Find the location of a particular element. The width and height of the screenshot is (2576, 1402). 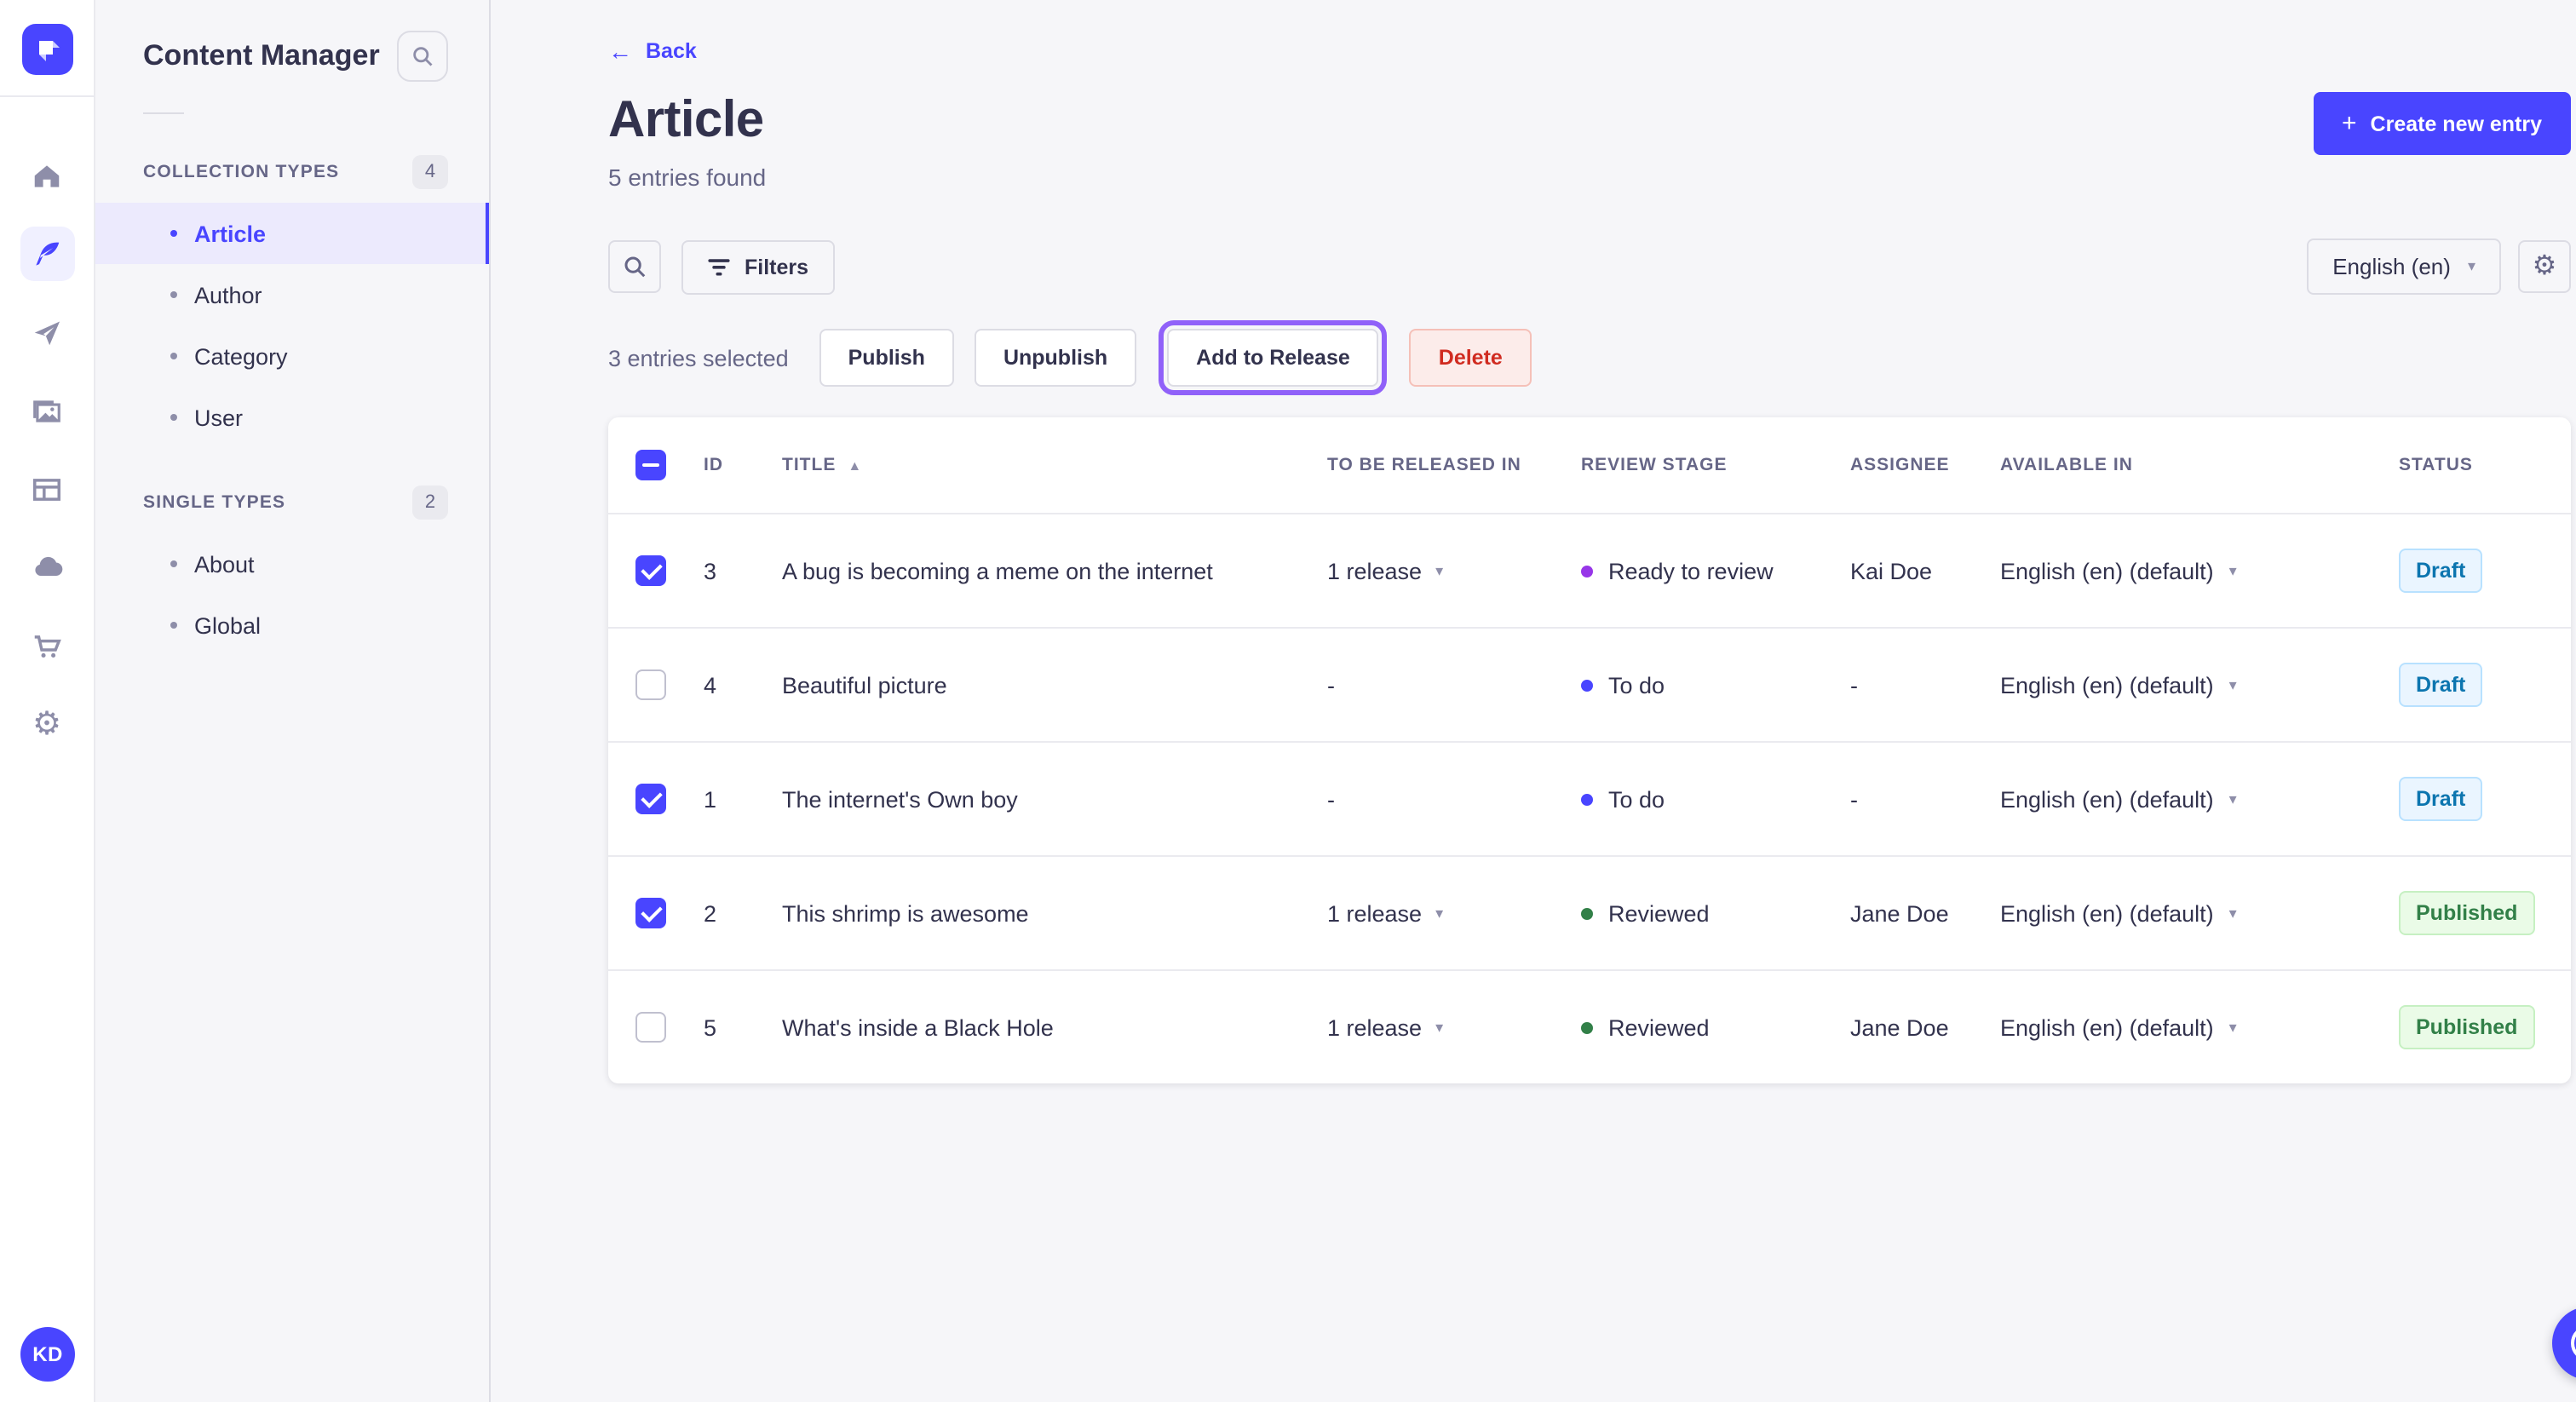

sidebar-item-label: About is located at coordinates (224, 564).